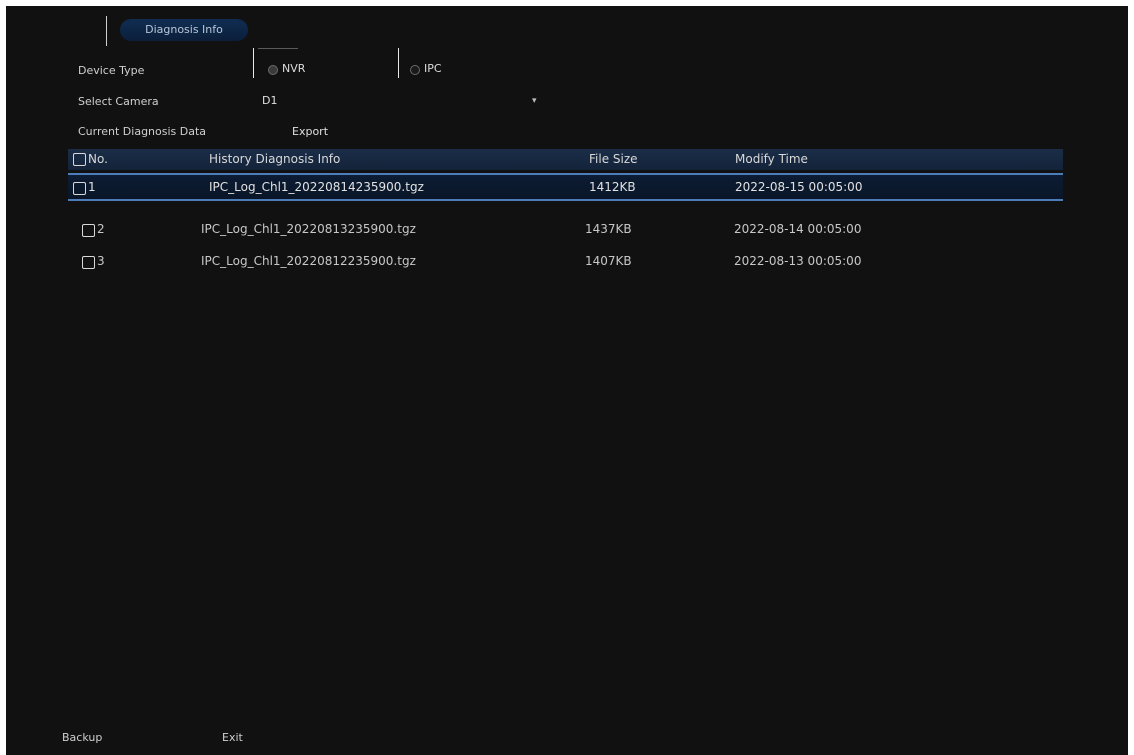 The image size is (1134, 755). What do you see at coordinates (308, 229) in the screenshot?
I see `row-filename: IPC_Log_Chl1_20220813235900.tgz` at bounding box center [308, 229].